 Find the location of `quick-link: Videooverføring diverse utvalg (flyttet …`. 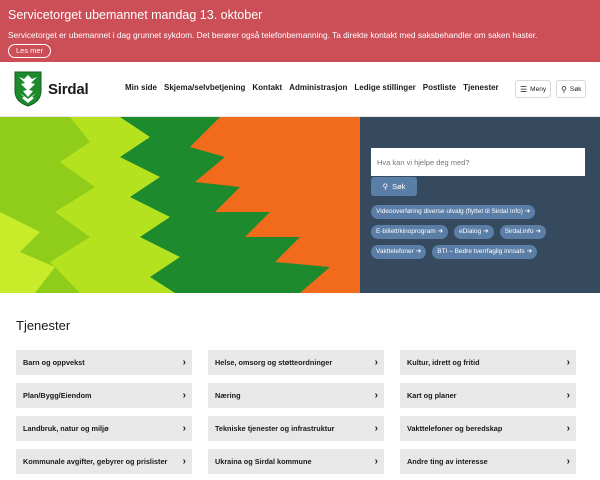

quick-link: Videooverføring diverse utvalg (flyttet … is located at coordinates (453, 212).